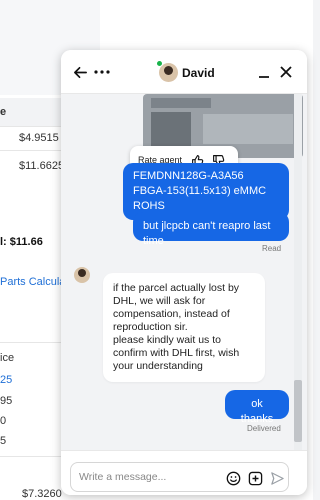 This screenshot has height=500, width=320. I want to click on read-status: Read, so click(272, 248).